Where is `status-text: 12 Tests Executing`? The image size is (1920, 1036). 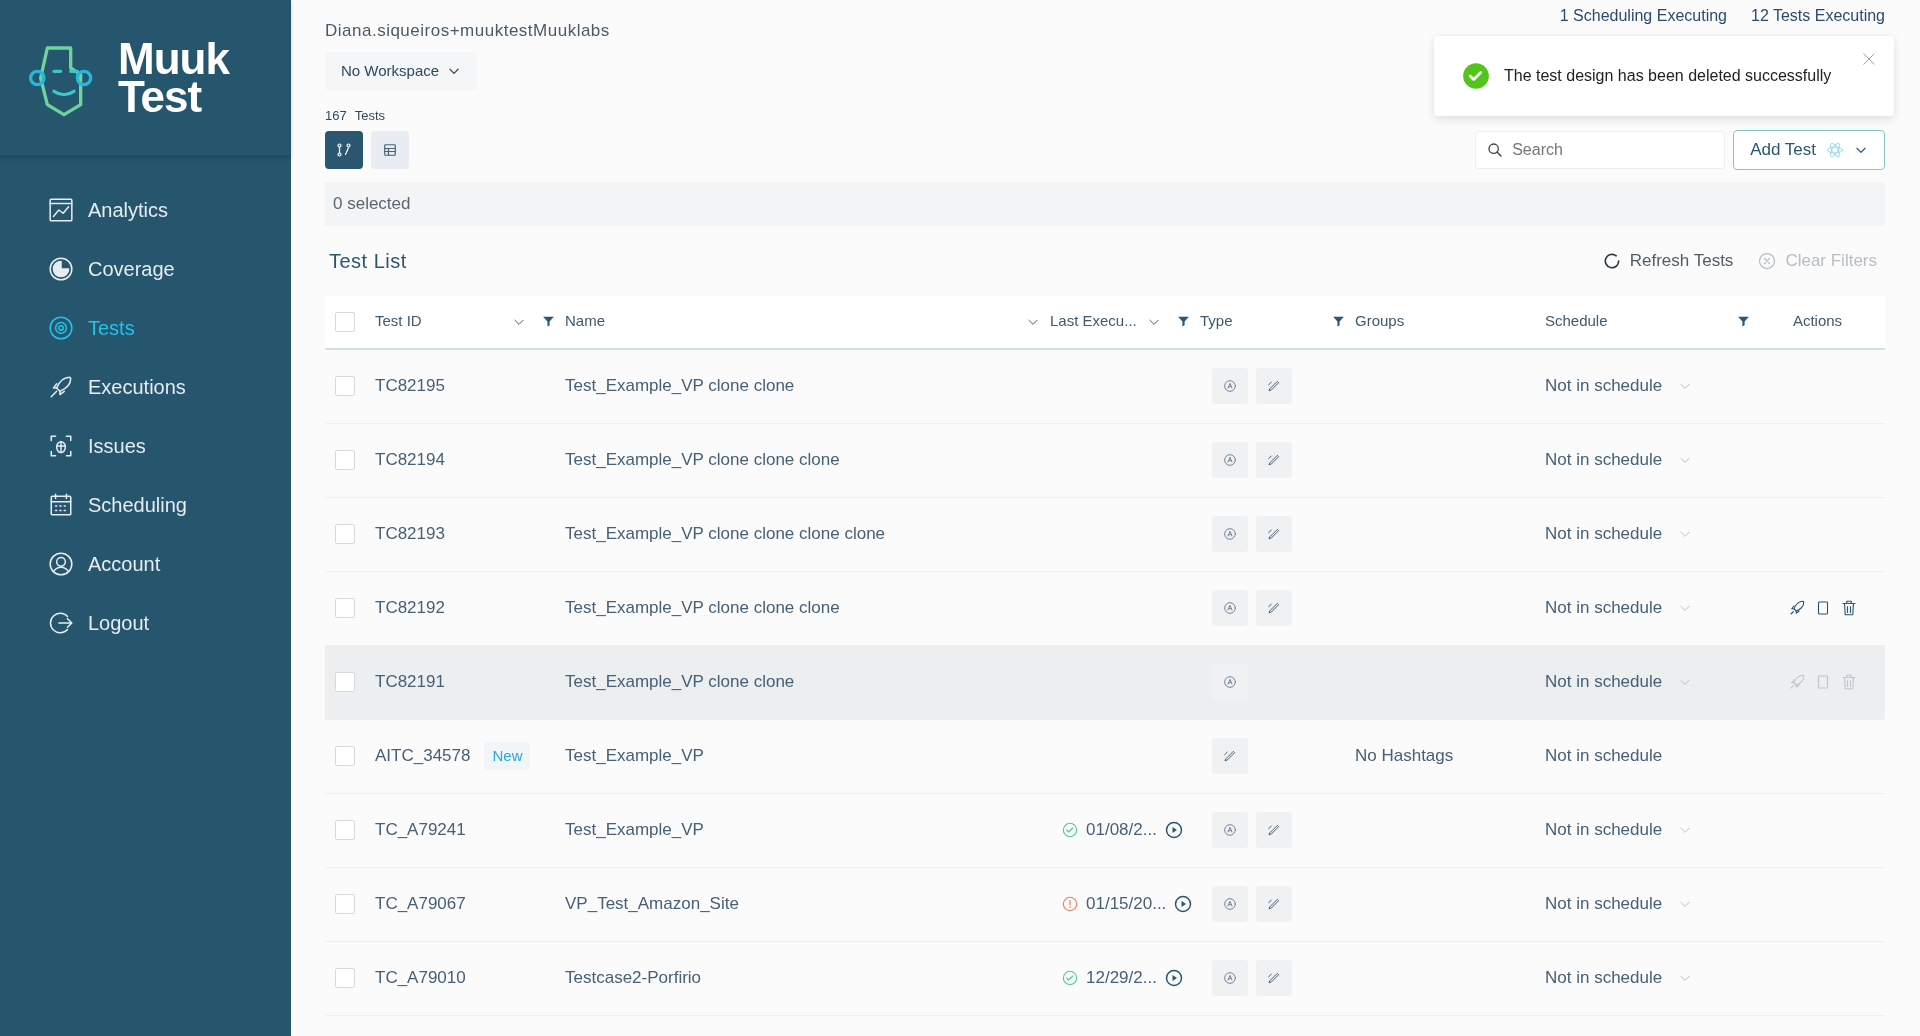 status-text: 12 Tests Executing is located at coordinates (1818, 16).